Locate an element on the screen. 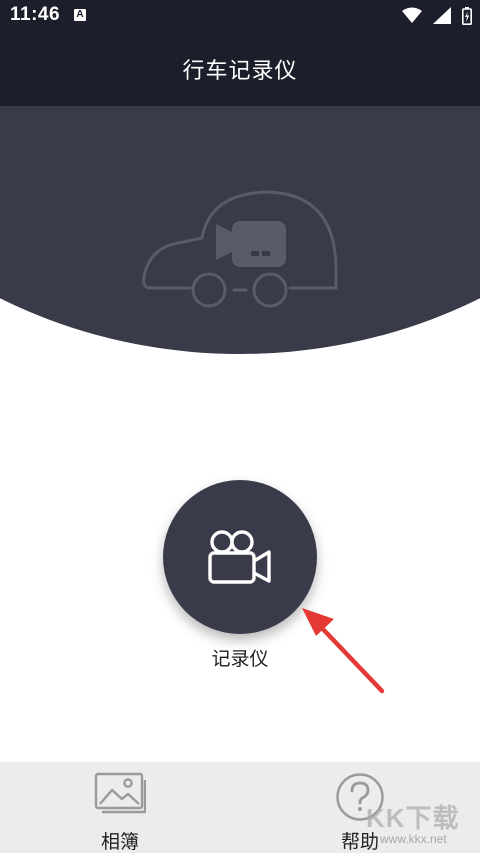 This screenshot has width=480, height=854. status-icons is located at coordinates (434, 16).